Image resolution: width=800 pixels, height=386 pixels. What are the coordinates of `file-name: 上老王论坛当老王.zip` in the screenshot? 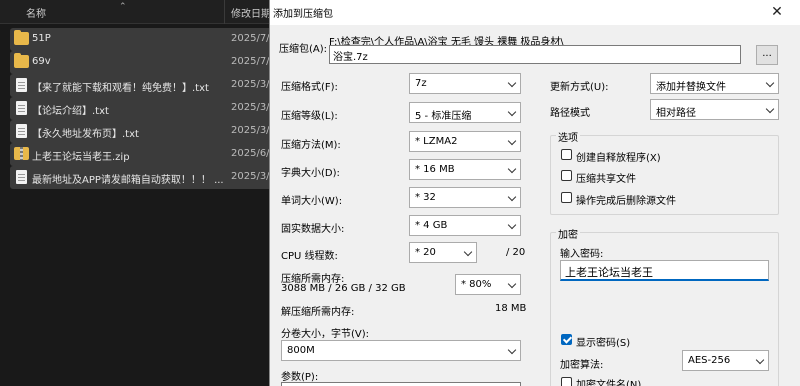 It's located at (81, 157).